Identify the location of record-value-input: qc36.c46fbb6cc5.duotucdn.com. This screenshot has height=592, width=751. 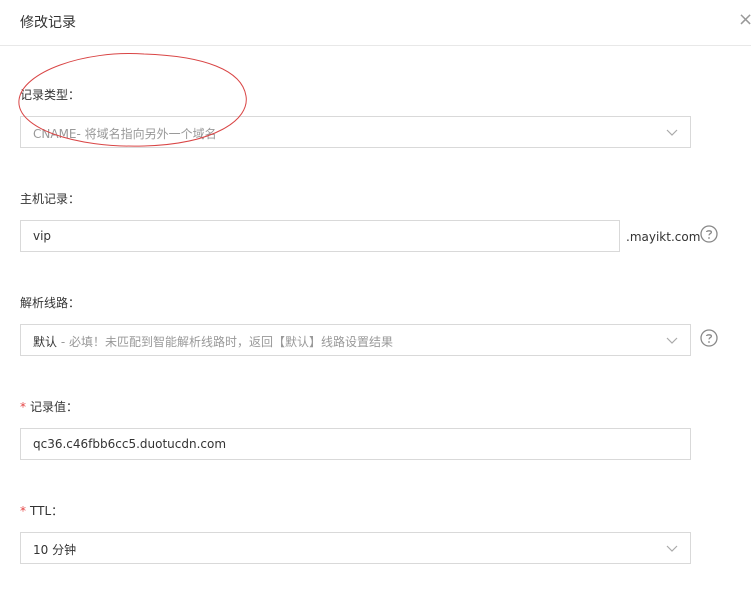
(355, 444).